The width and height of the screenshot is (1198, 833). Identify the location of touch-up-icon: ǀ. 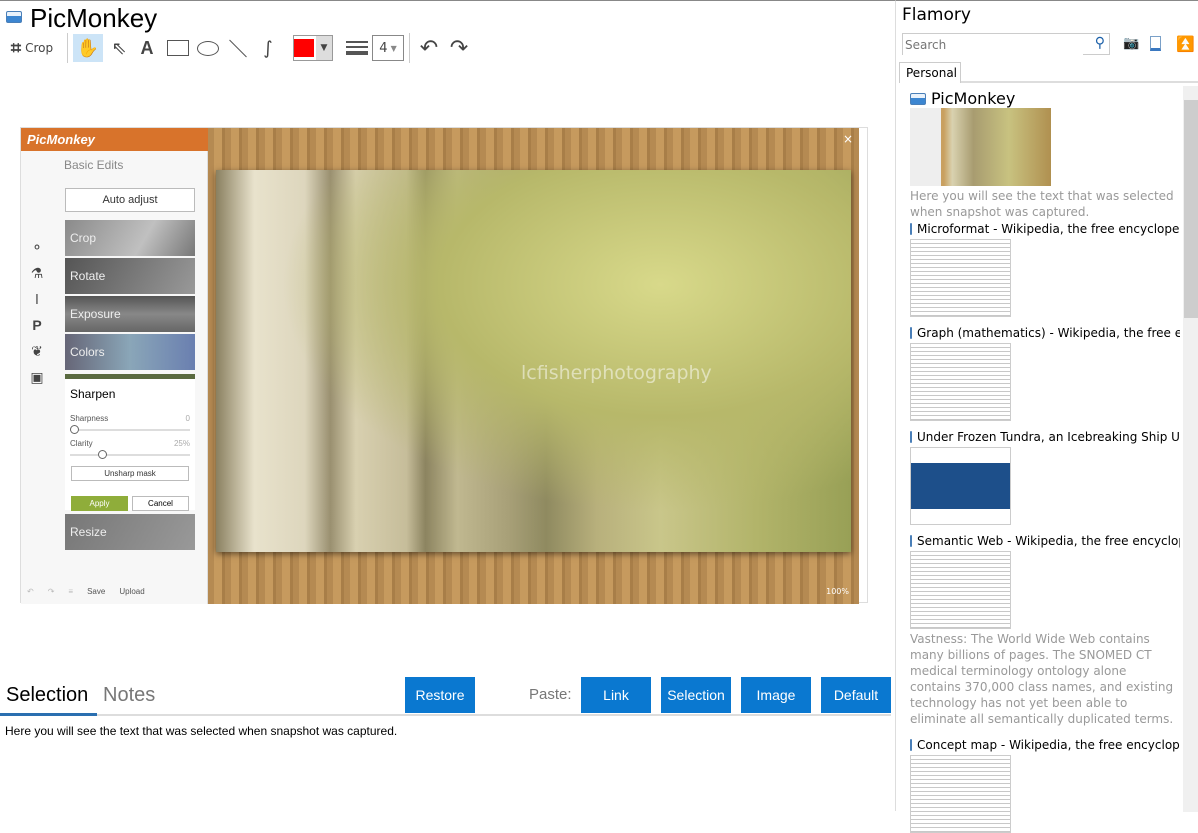
(37, 299).